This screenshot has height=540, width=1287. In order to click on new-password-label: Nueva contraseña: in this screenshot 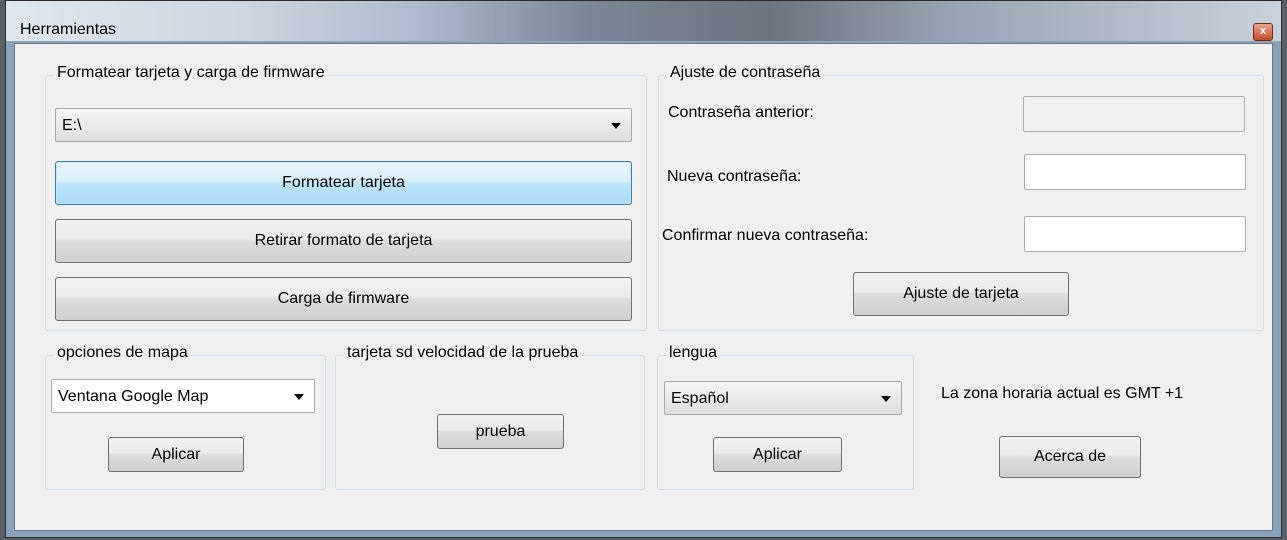, I will do `click(734, 176)`.